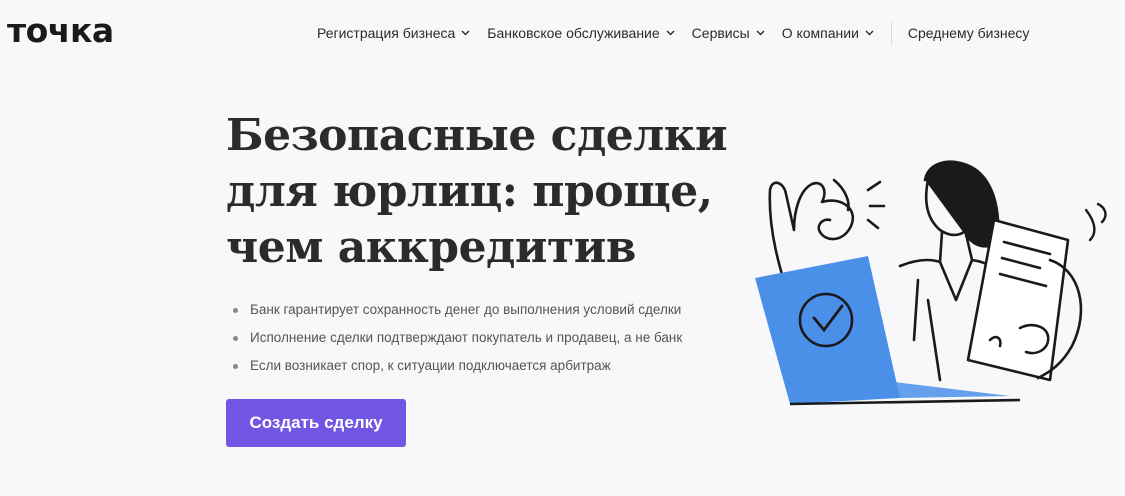  Describe the element at coordinates (431, 247) in the screenshot. I see `title-line: чем аккредитив` at that location.